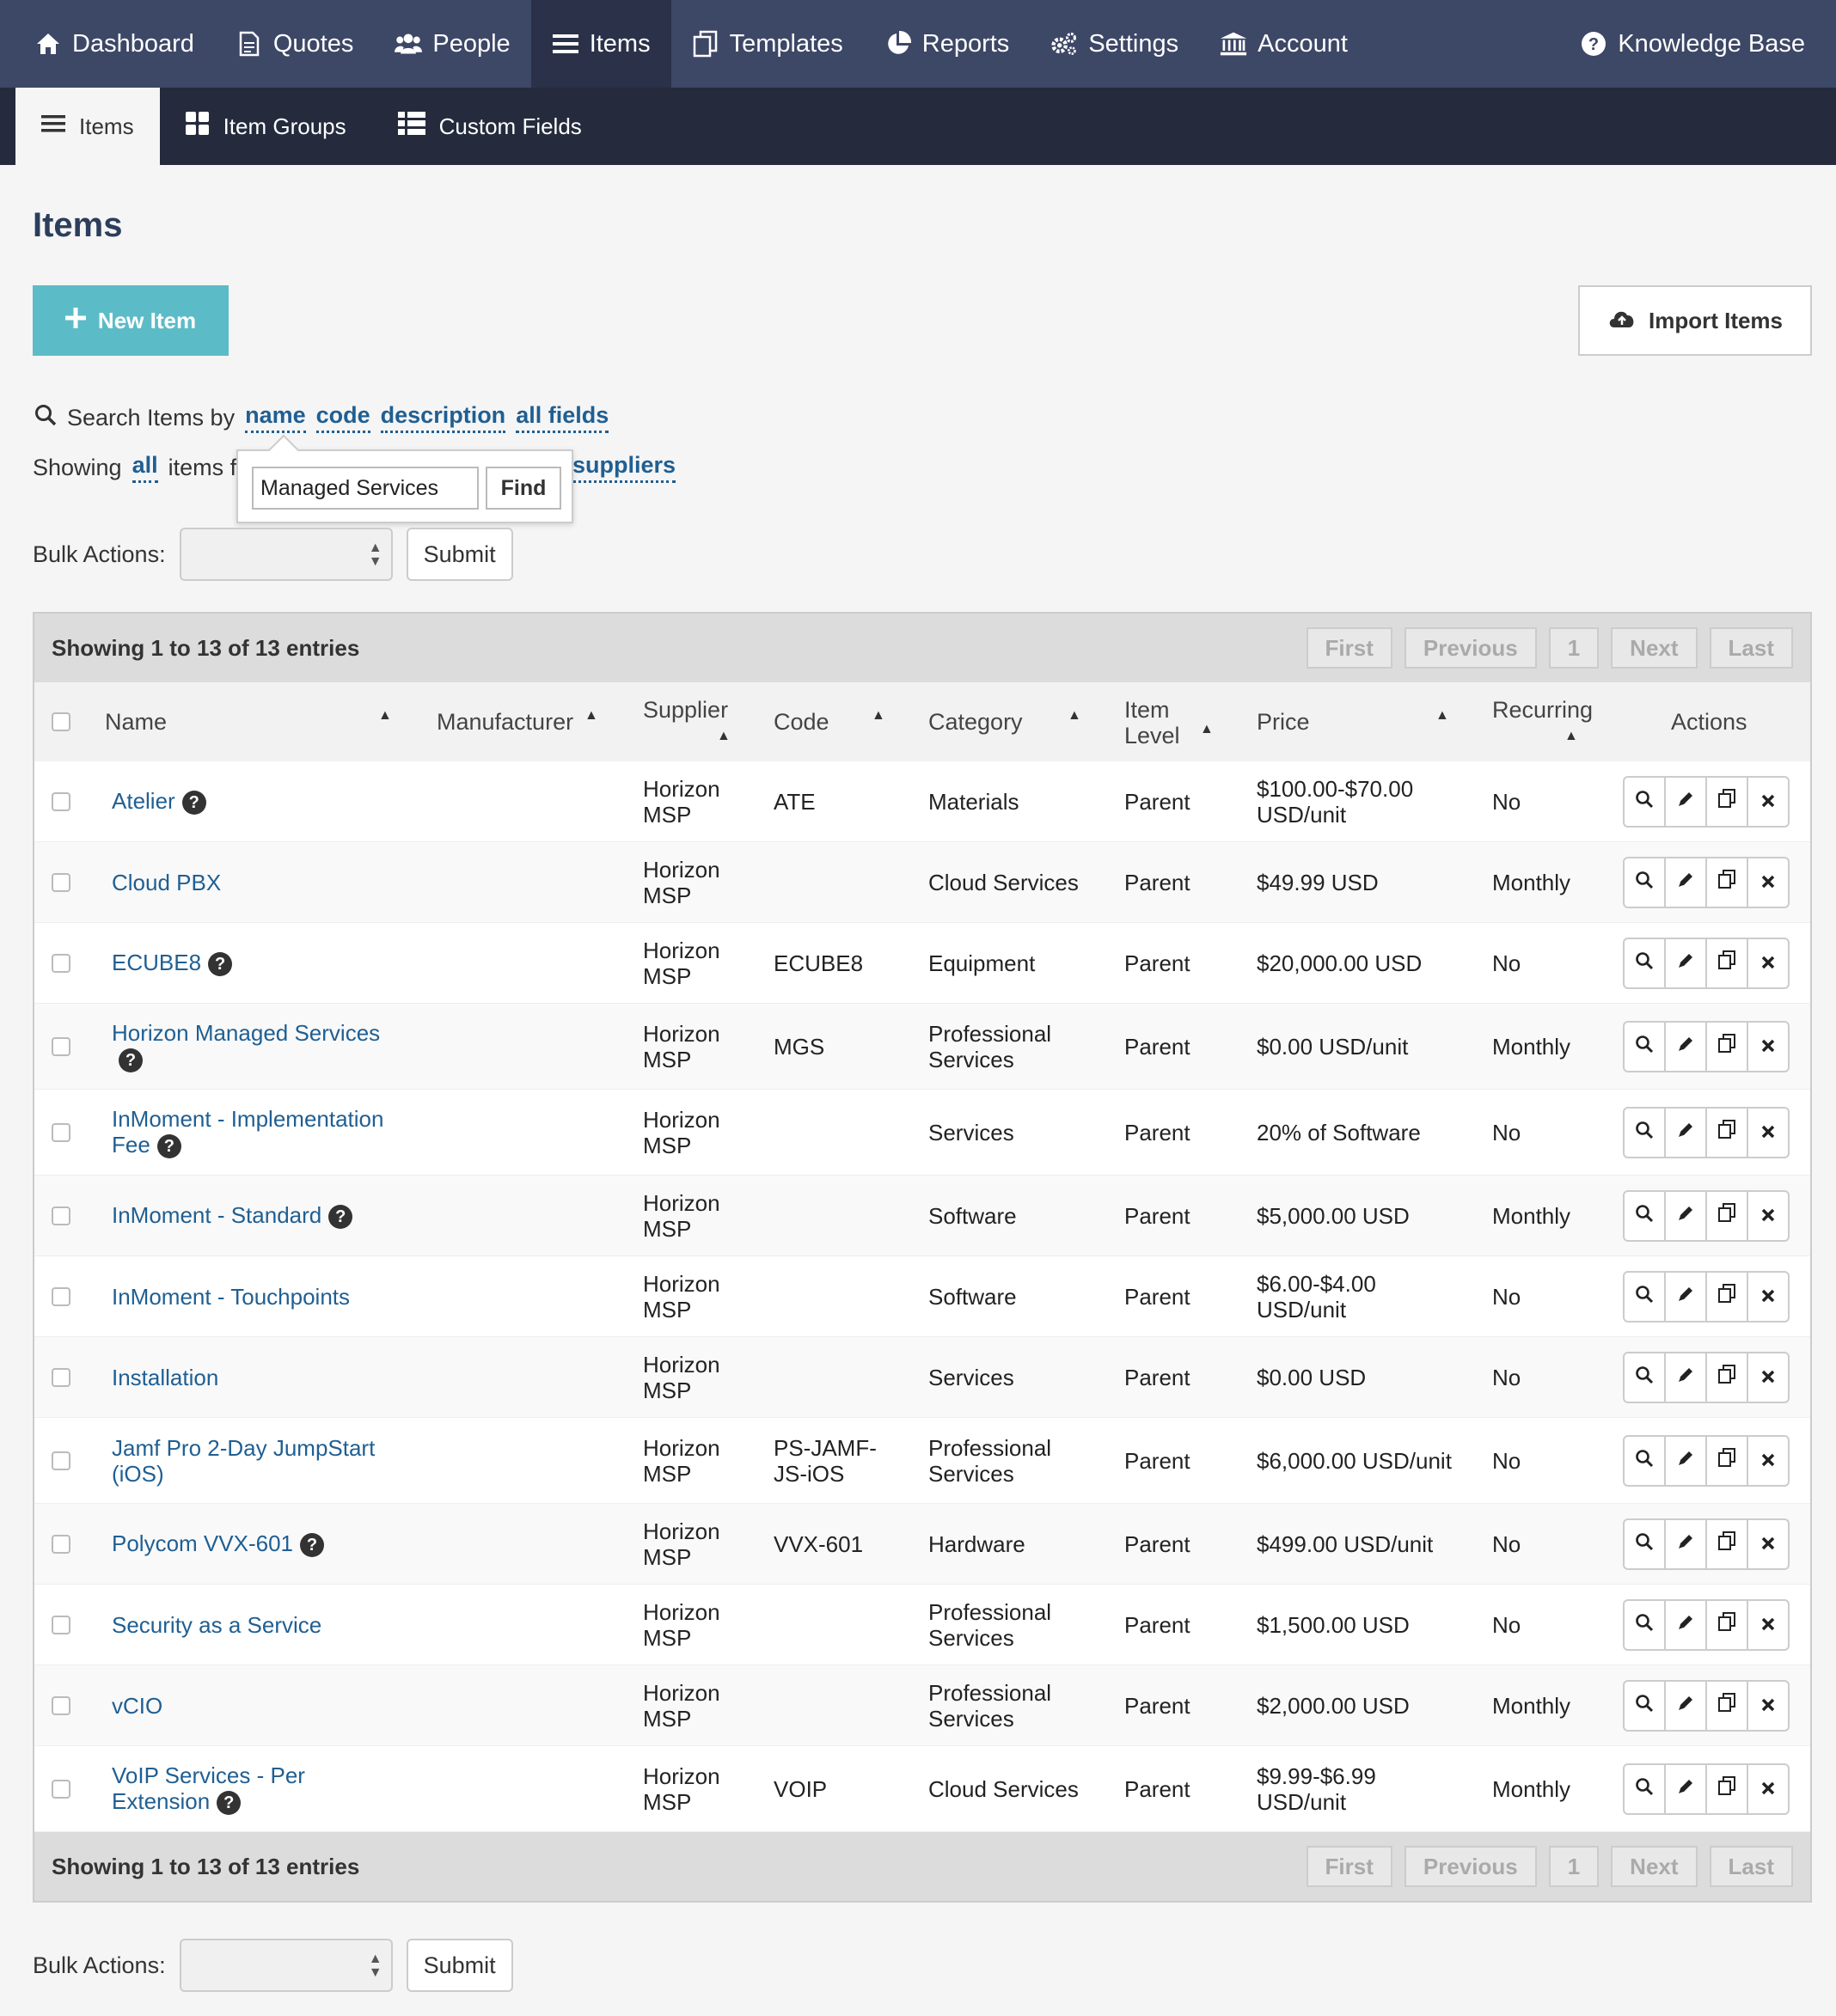 The width and height of the screenshot is (1836, 2016). I want to click on item-name-link: Cloud PBX, so click(166, 883).